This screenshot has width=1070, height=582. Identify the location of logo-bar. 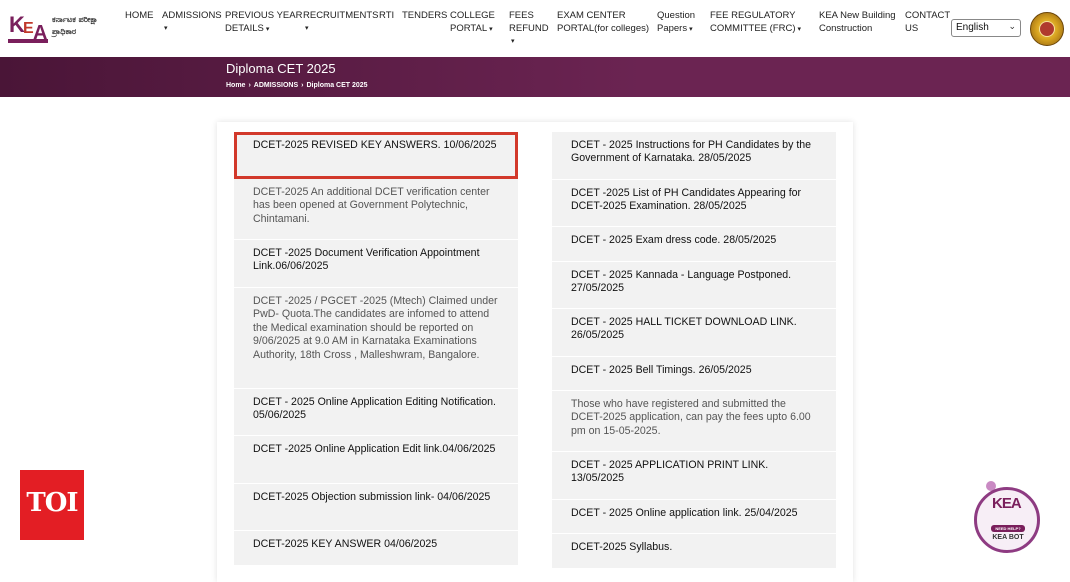
(28, 41).